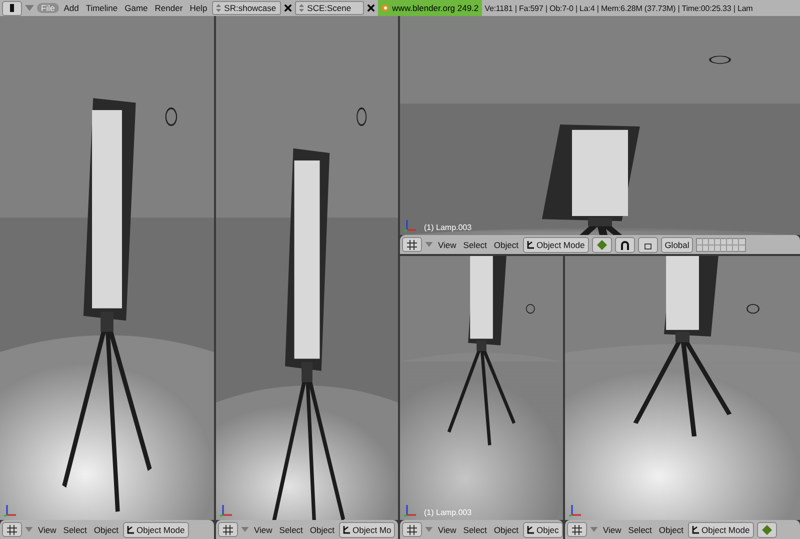 The width and height of the screenshot is (800, 539). Describe the element at coordinates (71, 8) in the screenshot. I see `menu-item: Add` at that location.